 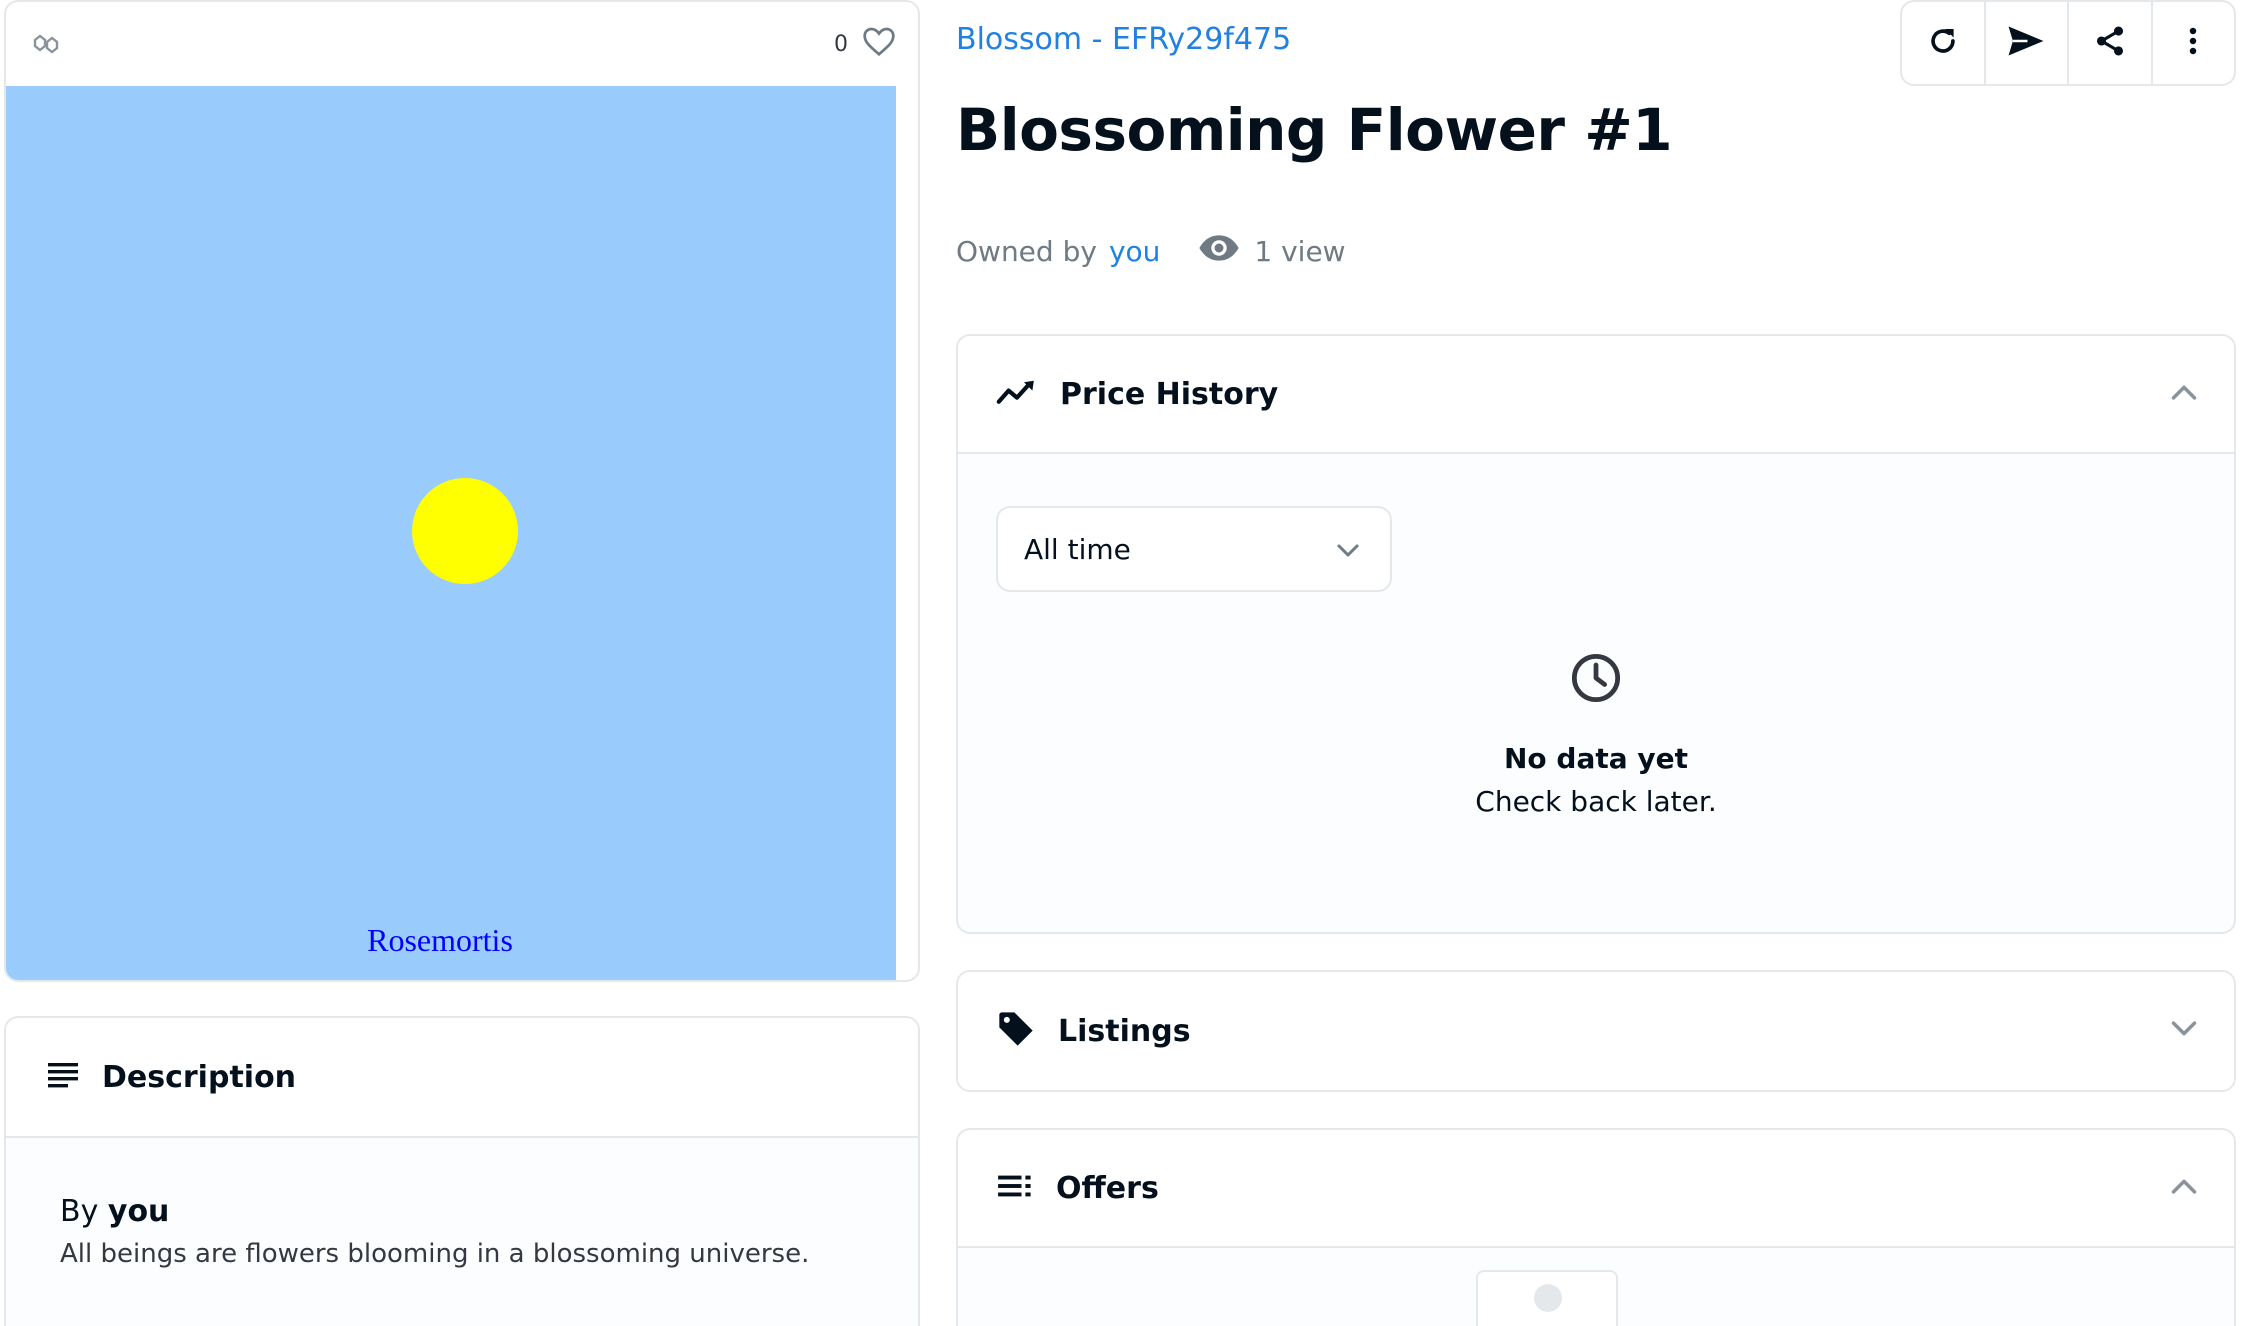 What do you see at coordinates (1017, 394) in the screenshot?
I see `trending-icon` at bounding box center [1017, 394].